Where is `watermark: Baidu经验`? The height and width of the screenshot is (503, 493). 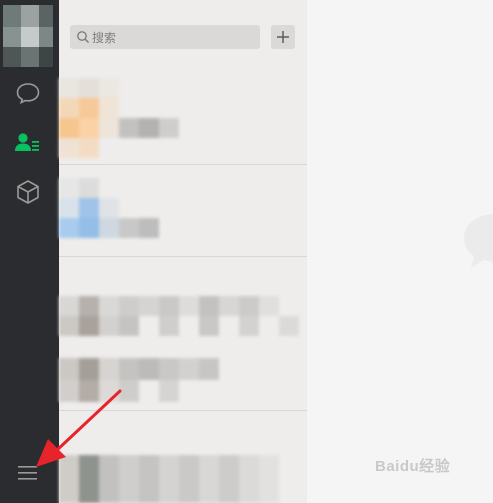 watermark: Baidu经验 is located at coordinates (413, 466).